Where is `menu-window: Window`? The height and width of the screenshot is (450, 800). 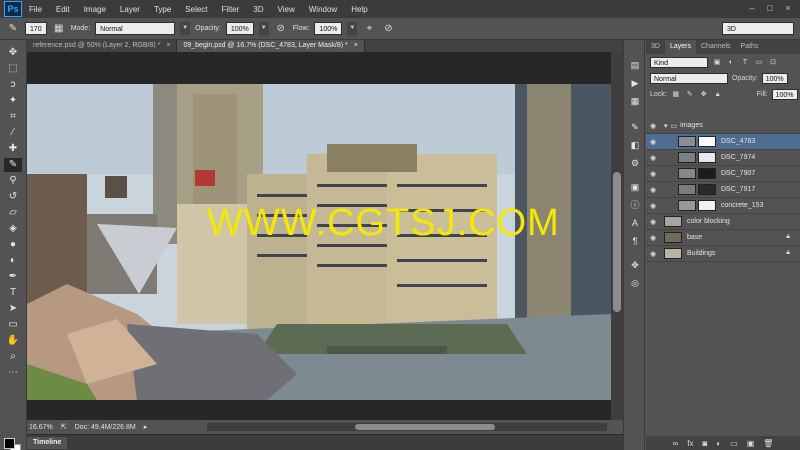 menu-window: Window is located at coordinates (323, 9).